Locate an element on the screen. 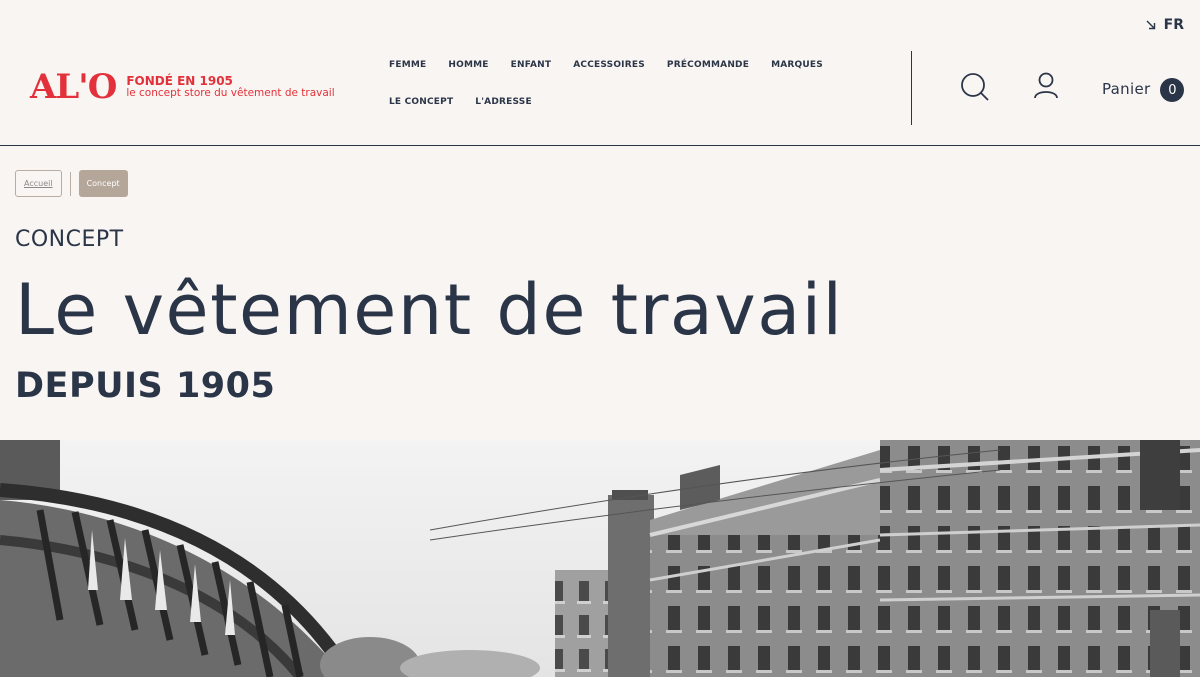  cart-button: Panier 0 is located at coordinates (1143, 88).